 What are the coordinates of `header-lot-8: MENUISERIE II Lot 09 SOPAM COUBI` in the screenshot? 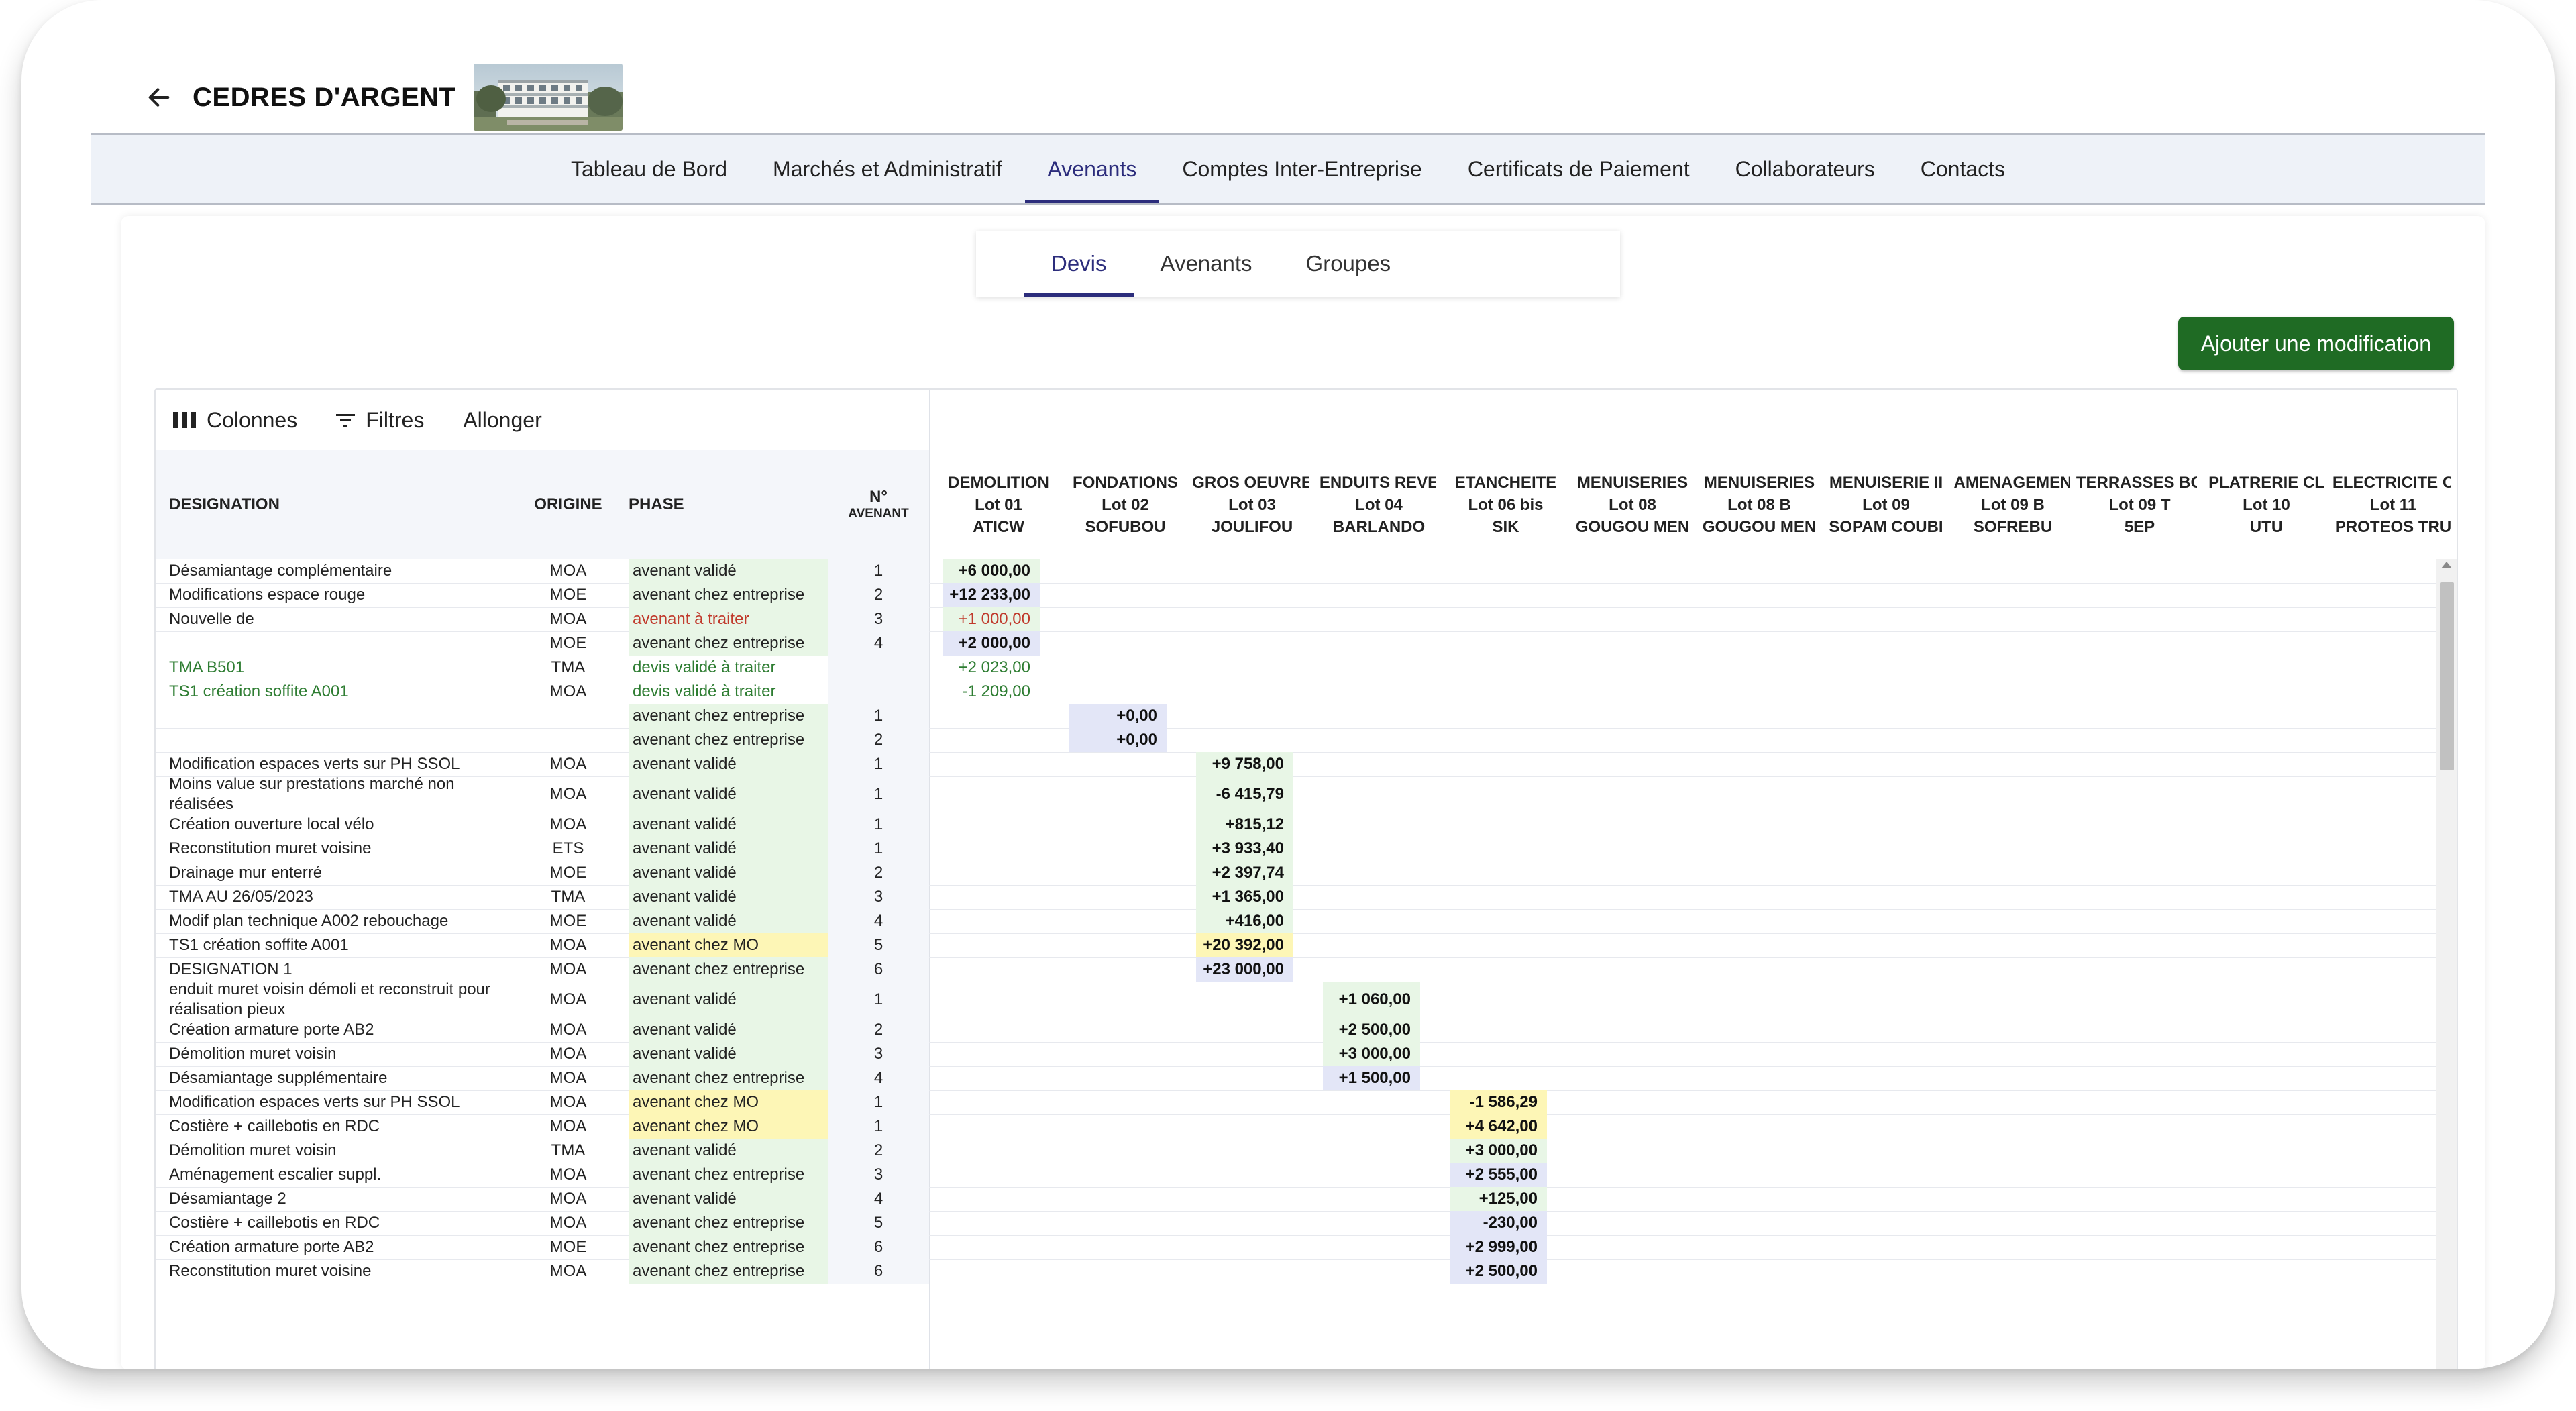 It's located at (1880, 504).